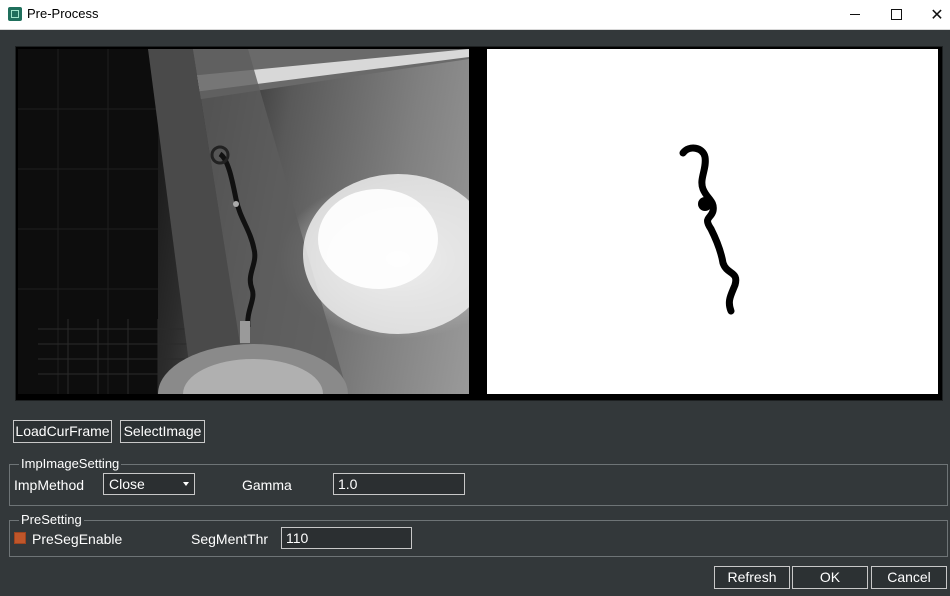 This screenshot has height=596, width=950. What do you see at coordinates (63, 13) in the screenshot?
I see `window-title: Pre-Process` at bounding box center [63, 13].